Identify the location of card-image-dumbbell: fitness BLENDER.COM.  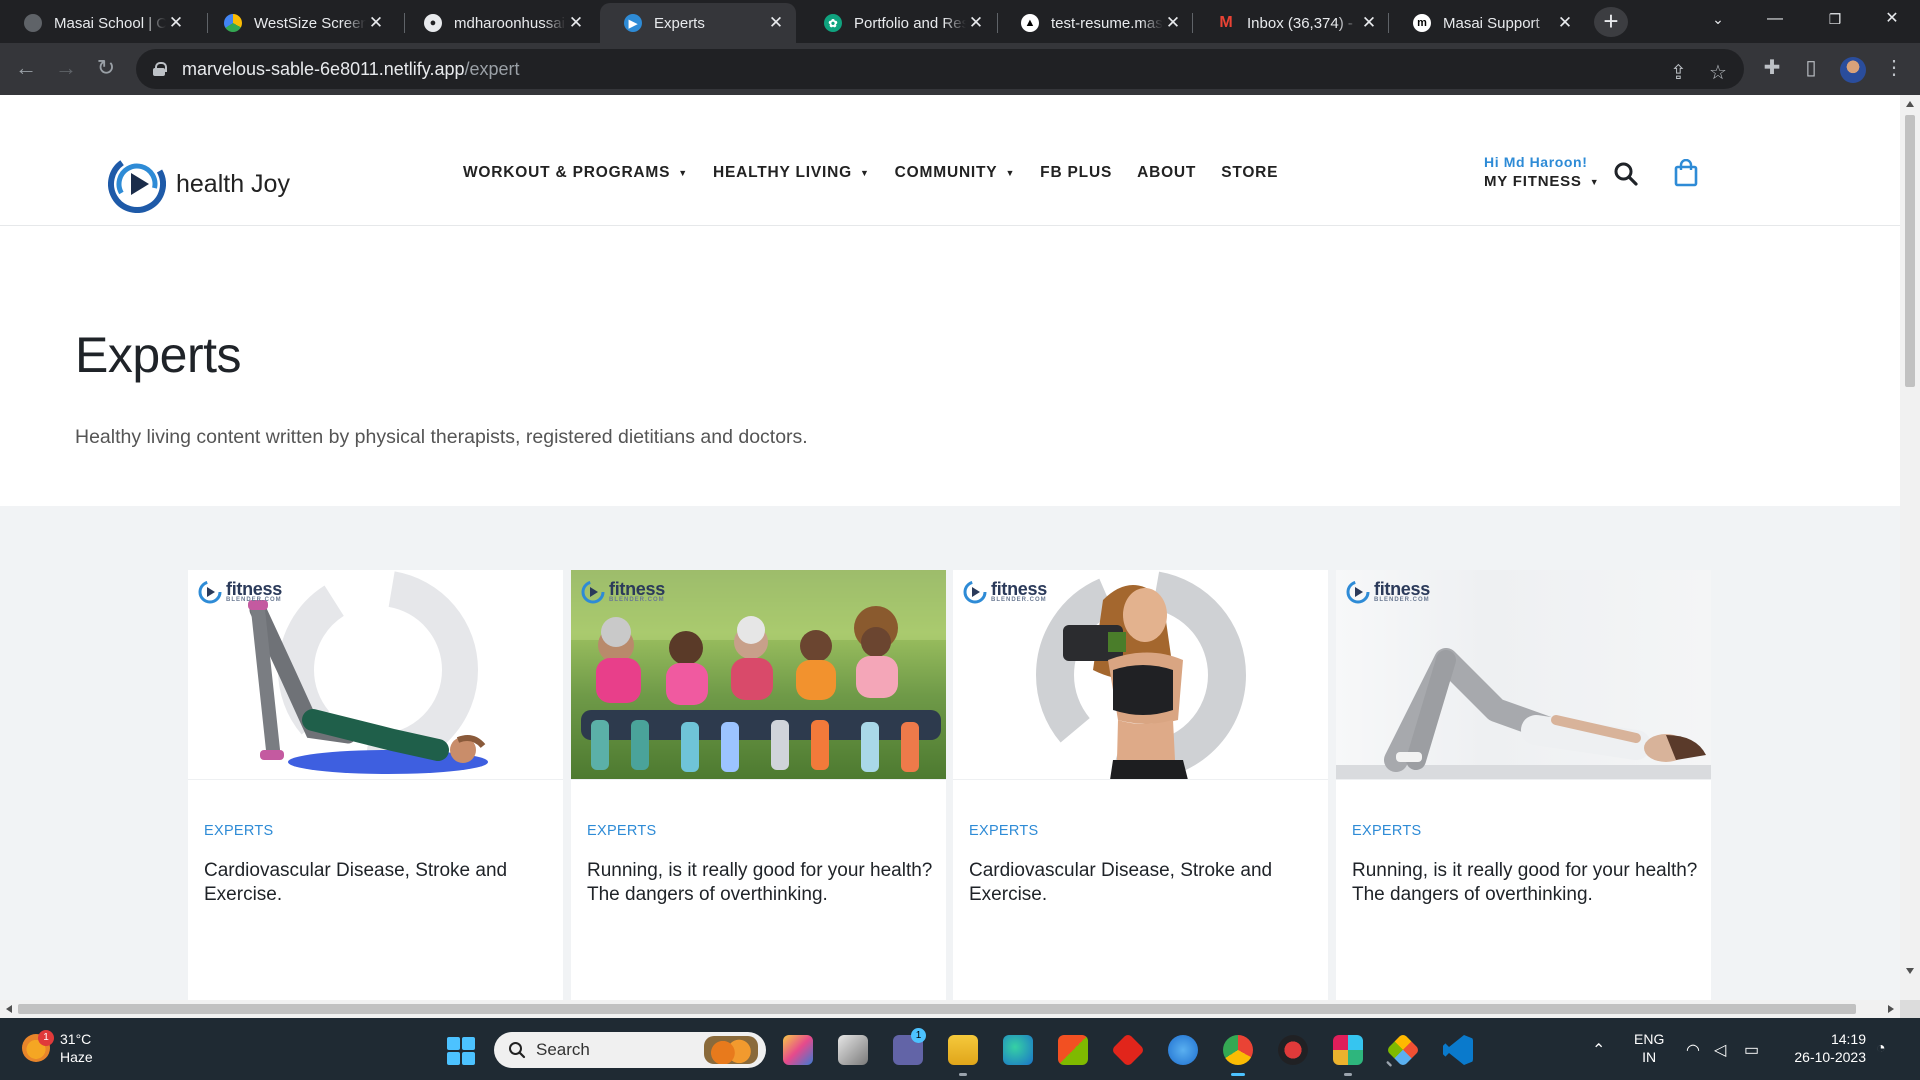
(1140, 675).